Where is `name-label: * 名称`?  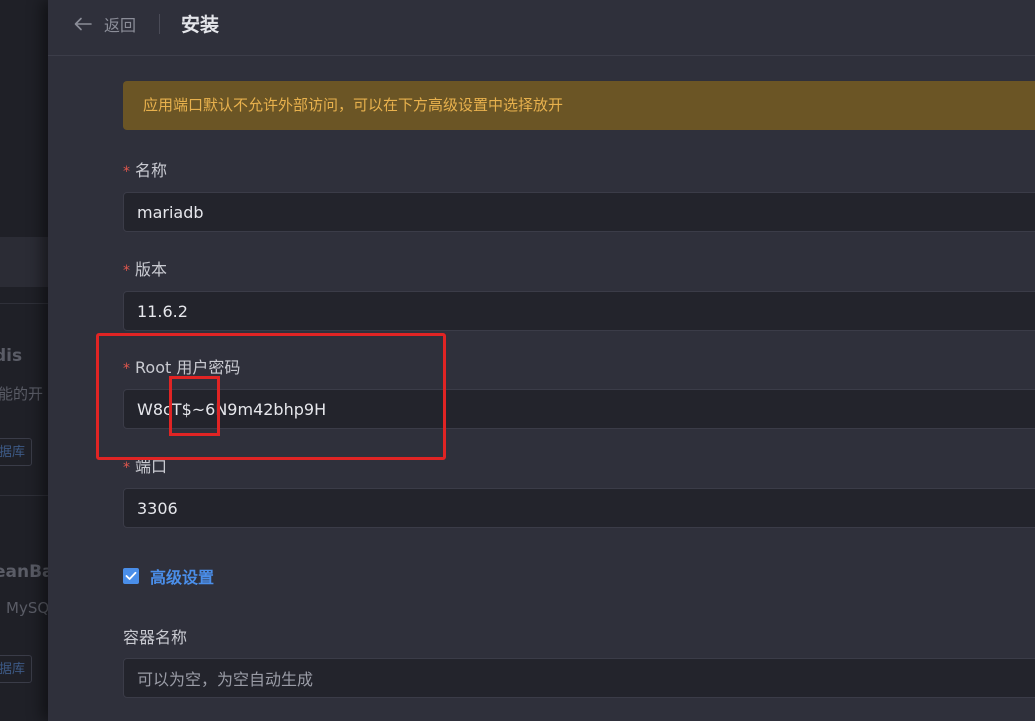
name-label: * 名称 is located at coordinates (145, 169).